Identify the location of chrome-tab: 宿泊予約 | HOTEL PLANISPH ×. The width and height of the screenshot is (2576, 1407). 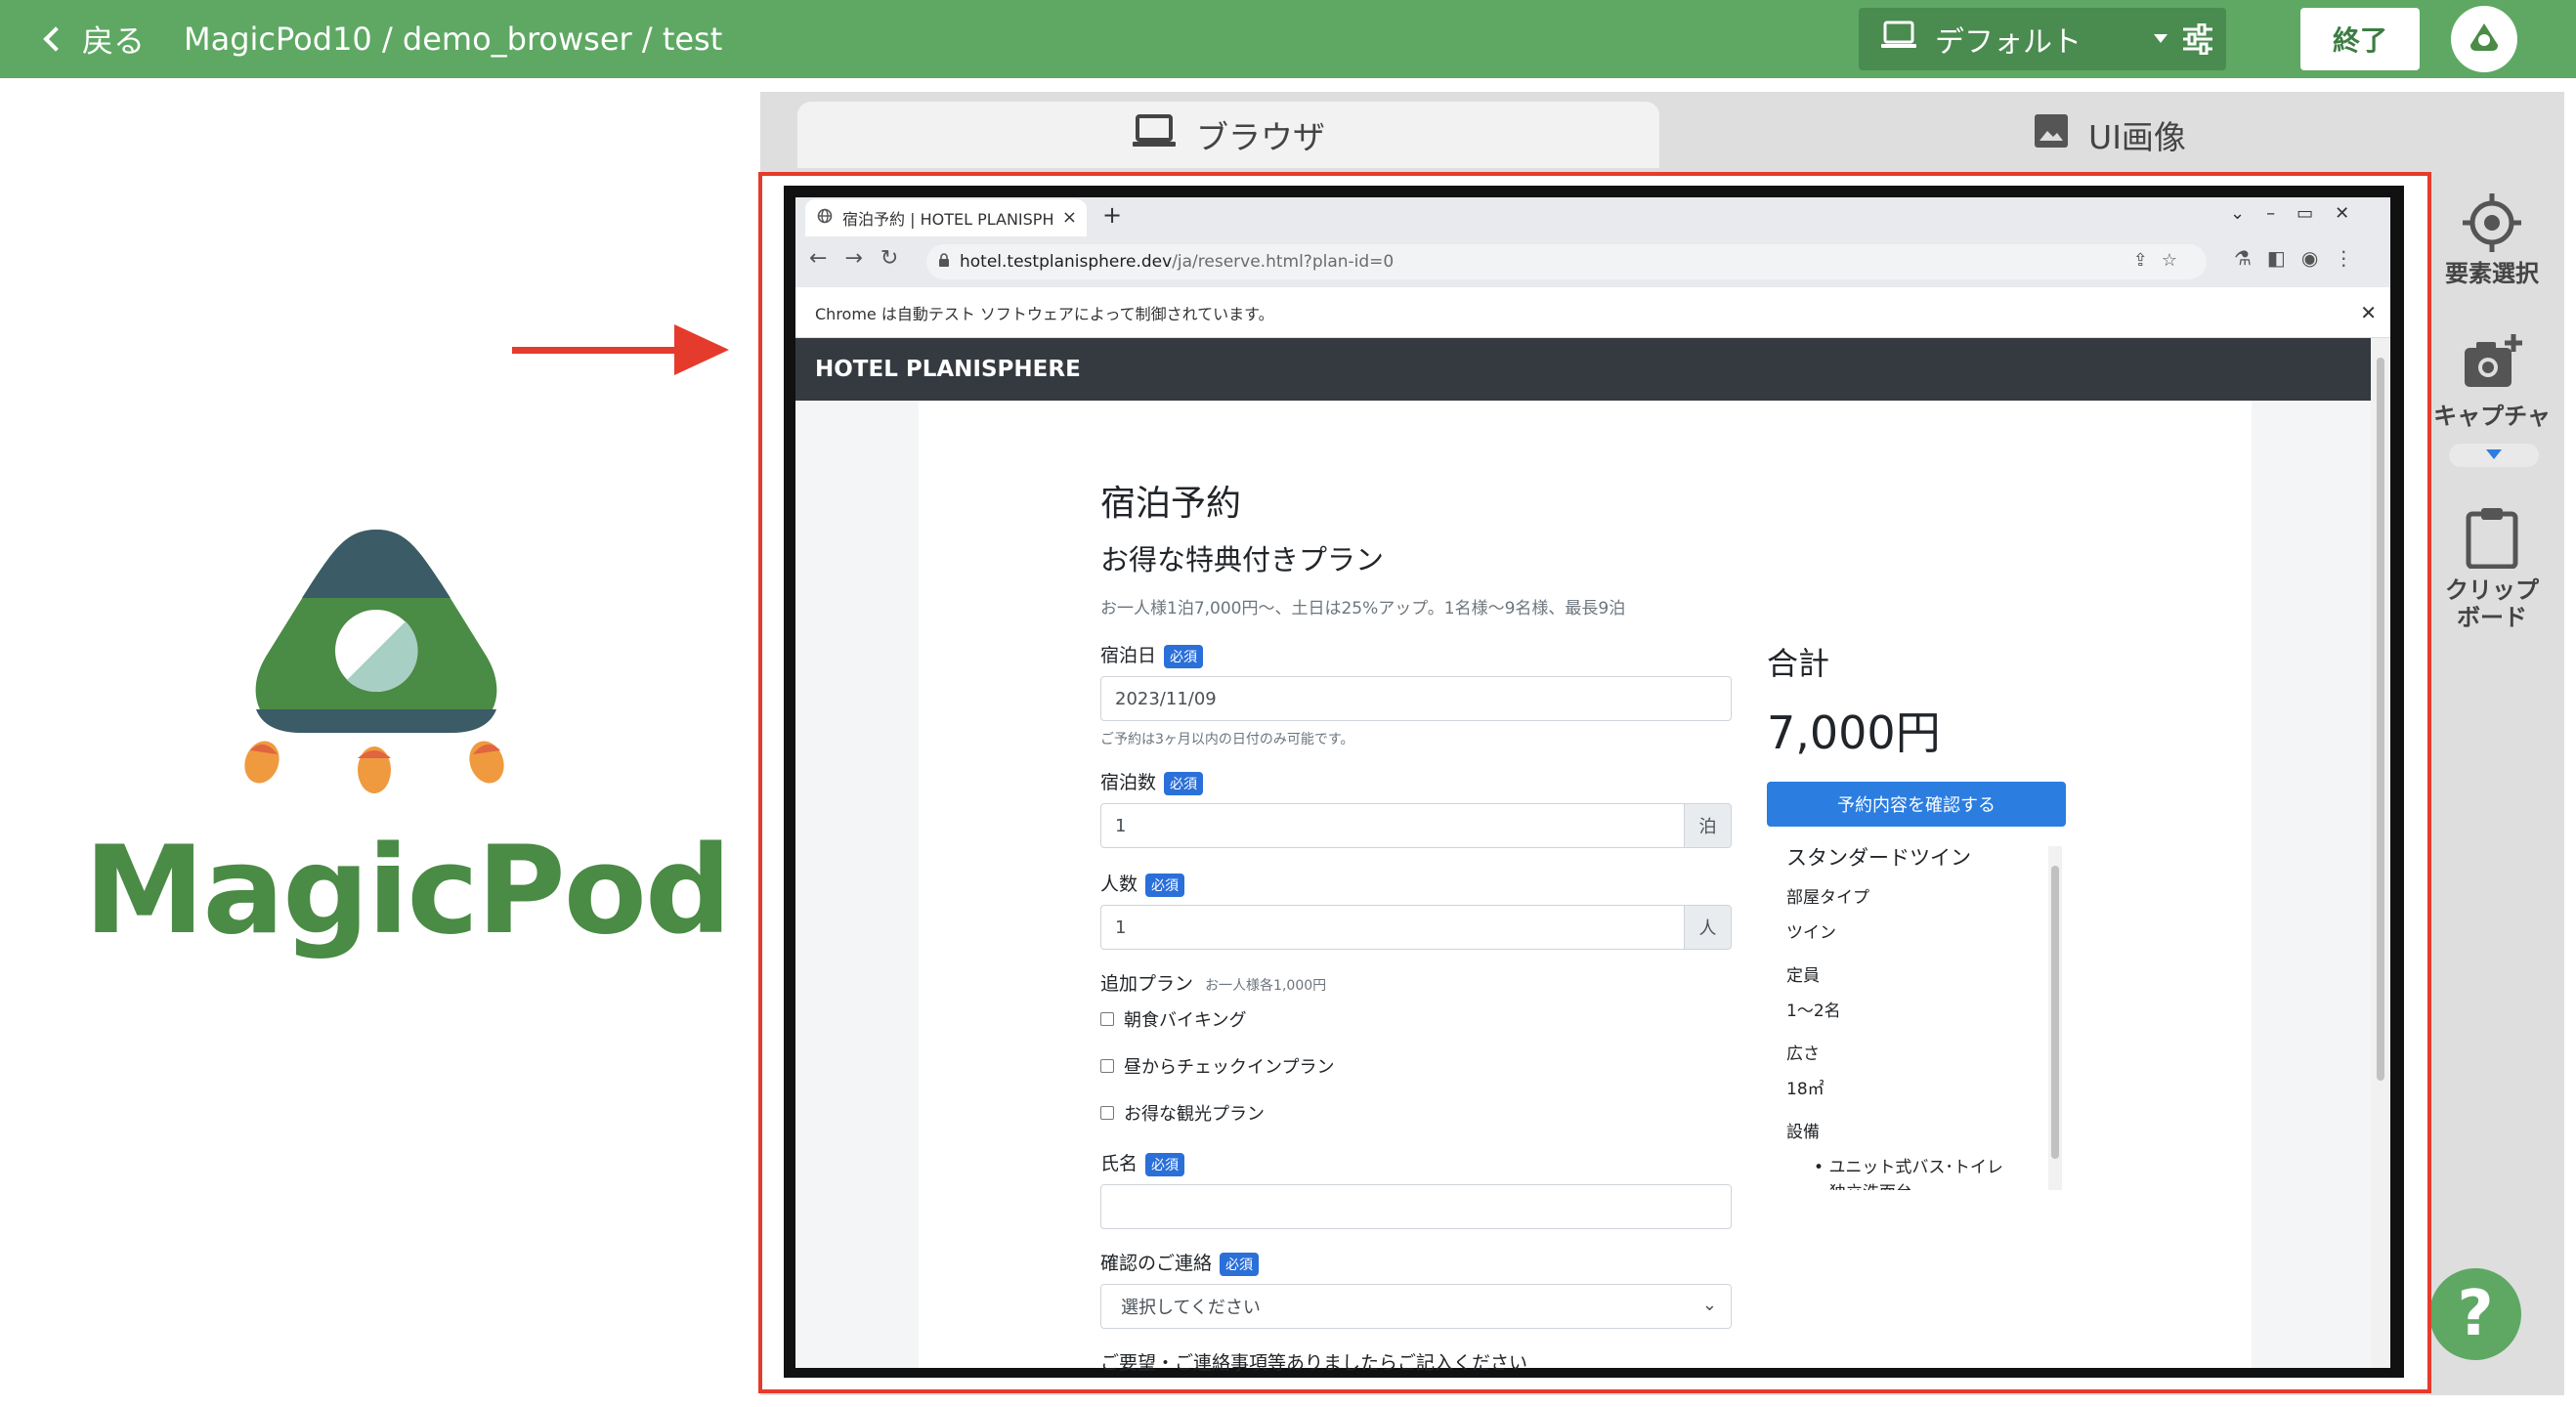
(946, 217).